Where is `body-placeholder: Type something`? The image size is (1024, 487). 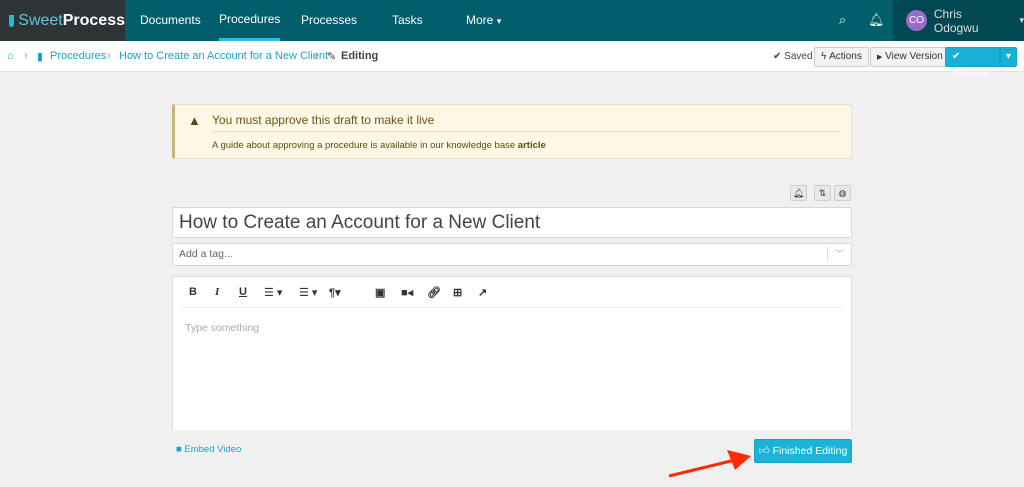 body-placeholder: Type something is located at coordinates (222, 328).